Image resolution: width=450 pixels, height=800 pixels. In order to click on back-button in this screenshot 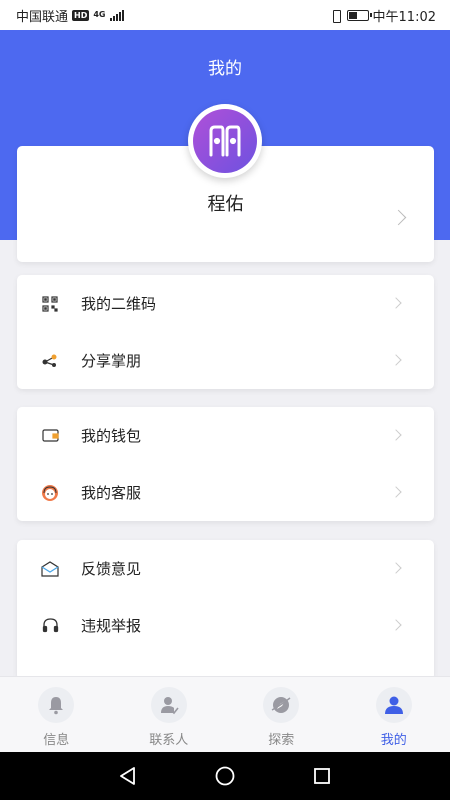, I will do `click(128, 776)`.